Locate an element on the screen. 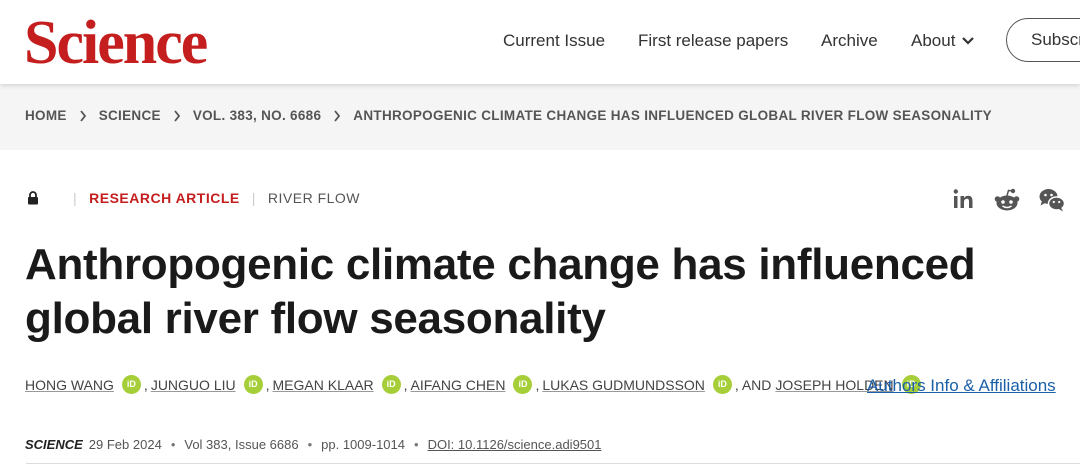 Image resolution: width=1080 pixels, height=466 pixels. section-divider is located at coordinates (553, 463).